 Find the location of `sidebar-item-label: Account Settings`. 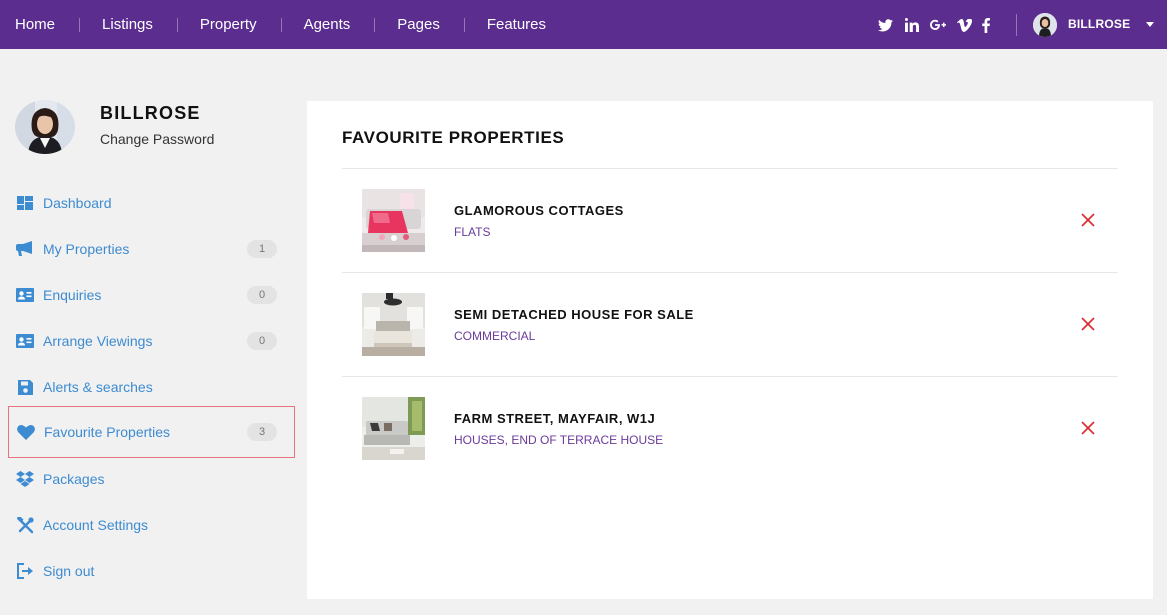

sidebar-item-label: Account Settings is located at coordinates (96, 525).